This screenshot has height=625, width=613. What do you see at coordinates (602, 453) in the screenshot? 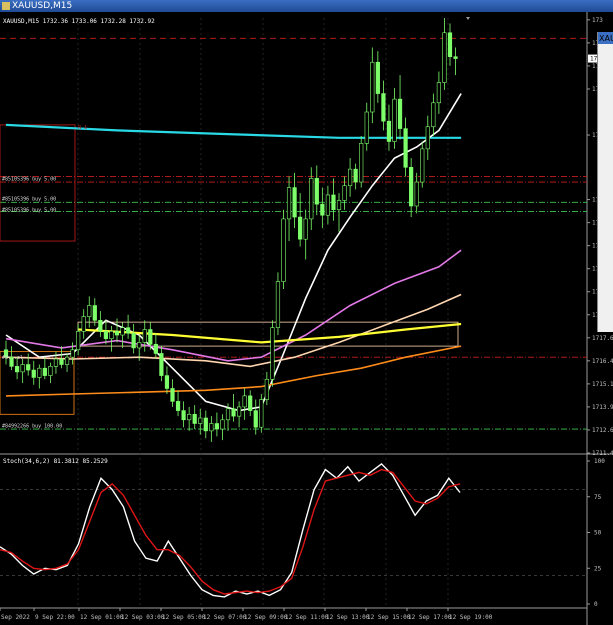
I see `price-tick-label: 1711.4` at bounding box center [602, 453].